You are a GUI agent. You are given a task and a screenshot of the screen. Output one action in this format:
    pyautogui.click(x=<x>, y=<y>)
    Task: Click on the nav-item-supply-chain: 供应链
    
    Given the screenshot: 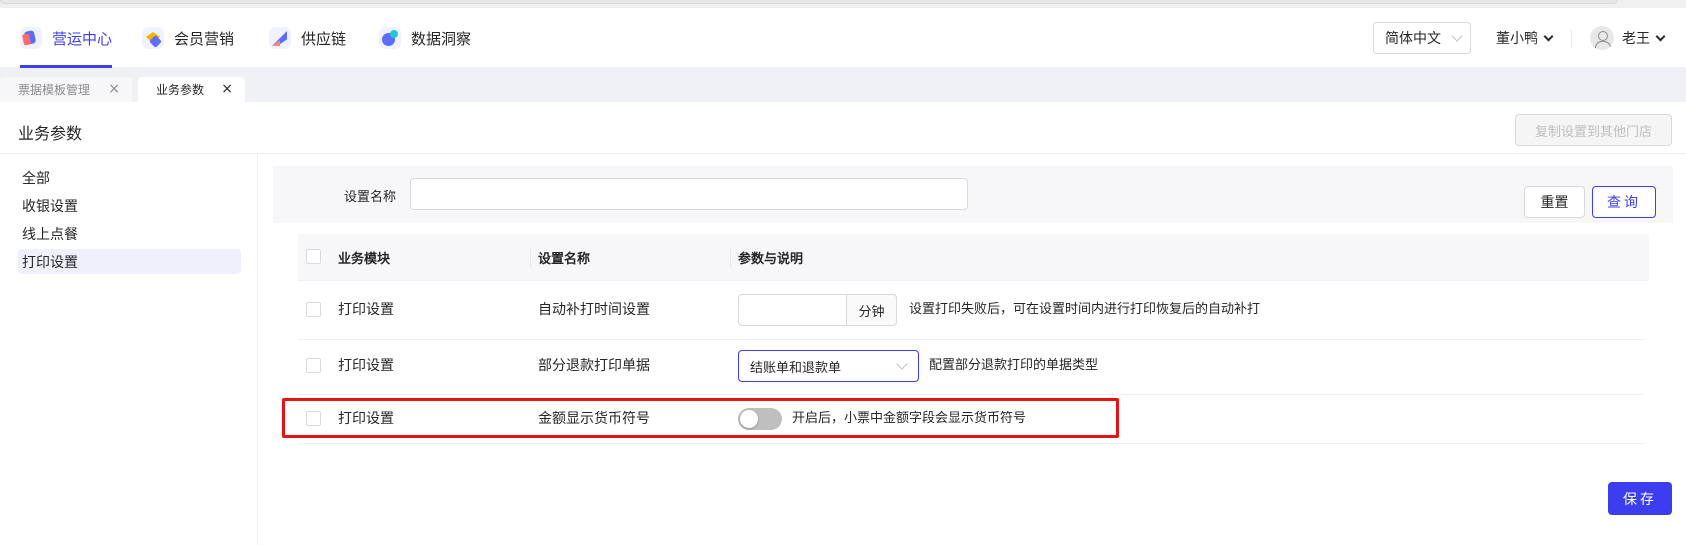 What is the action you would take?
    pyautogui.click(x=307, y=38)
    